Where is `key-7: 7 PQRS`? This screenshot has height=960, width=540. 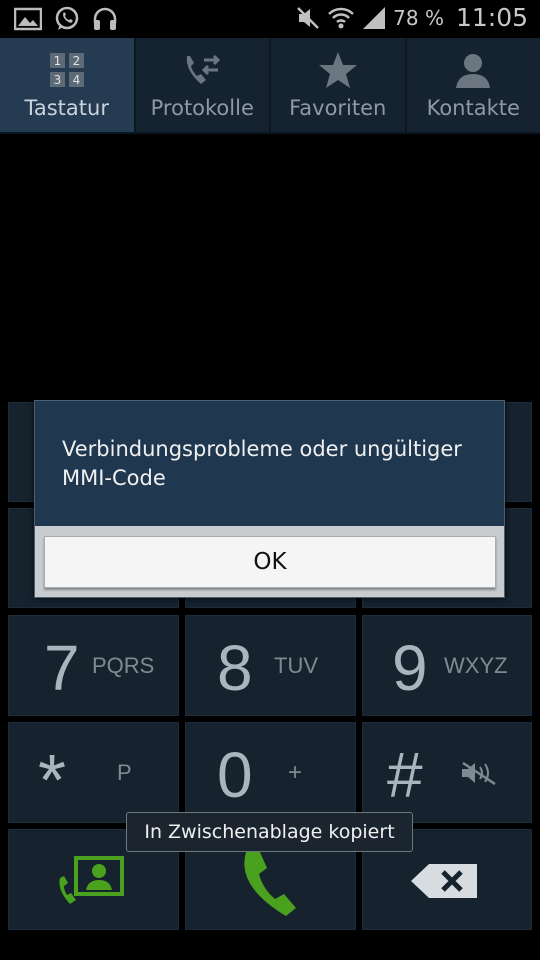
key-7: 7 PQRS is located at coordinates (93, 665).